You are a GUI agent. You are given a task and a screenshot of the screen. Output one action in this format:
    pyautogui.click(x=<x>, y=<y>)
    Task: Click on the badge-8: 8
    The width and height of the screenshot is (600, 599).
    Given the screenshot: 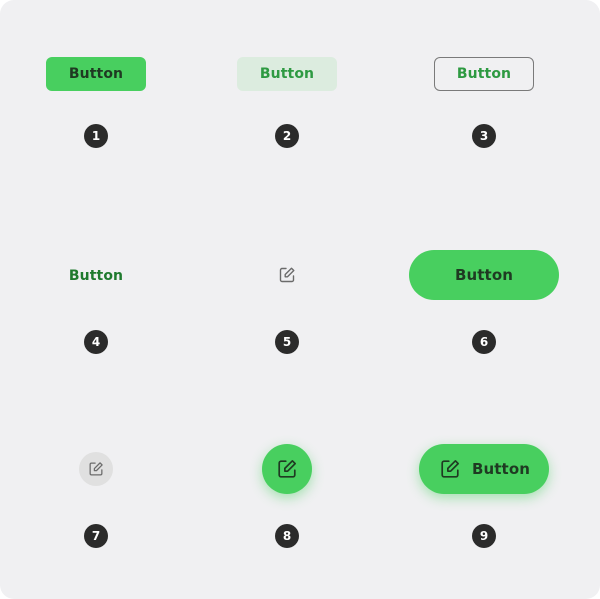 What is the action you would take?
    pyautogui.click(x=287, y=536)
    